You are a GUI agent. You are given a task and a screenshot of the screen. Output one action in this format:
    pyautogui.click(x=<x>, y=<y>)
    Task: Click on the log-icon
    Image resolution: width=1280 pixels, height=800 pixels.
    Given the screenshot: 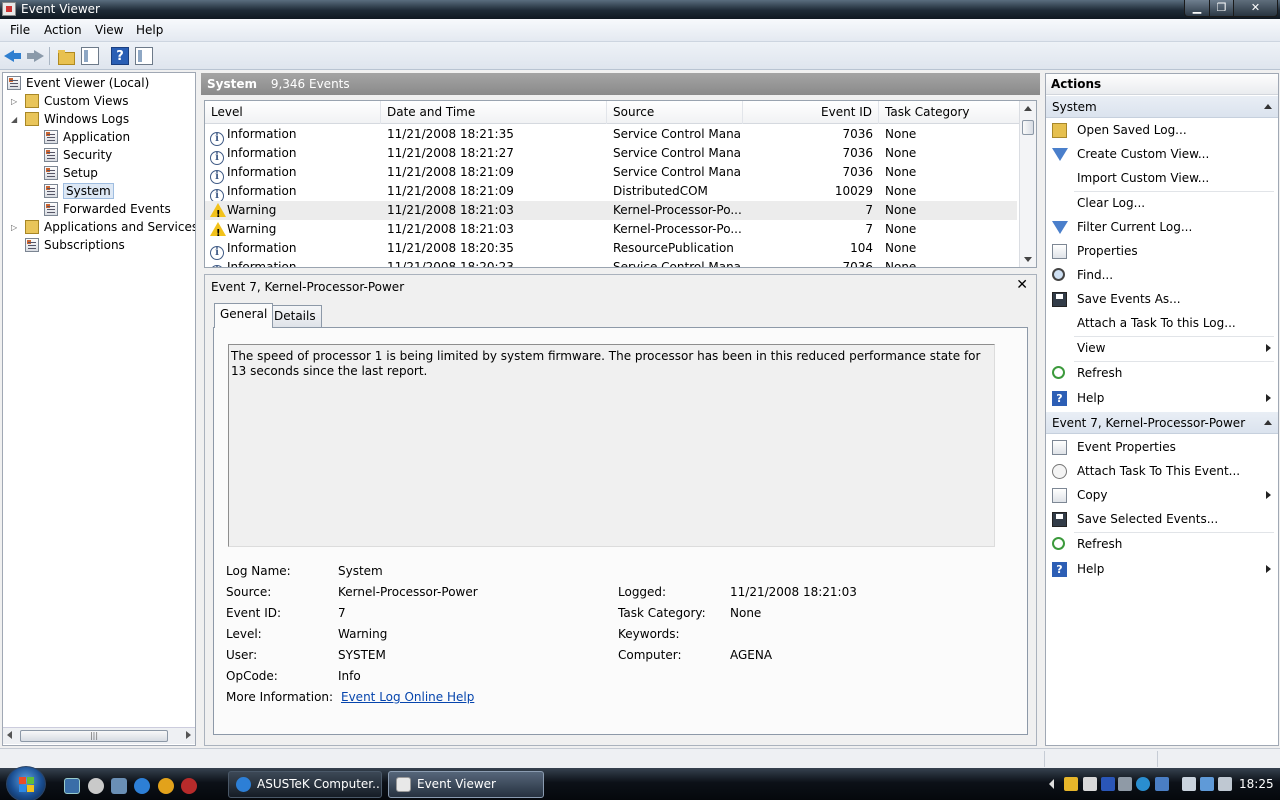 What is the action you would take?
    pyautogui.click(x=51, y=209)
    